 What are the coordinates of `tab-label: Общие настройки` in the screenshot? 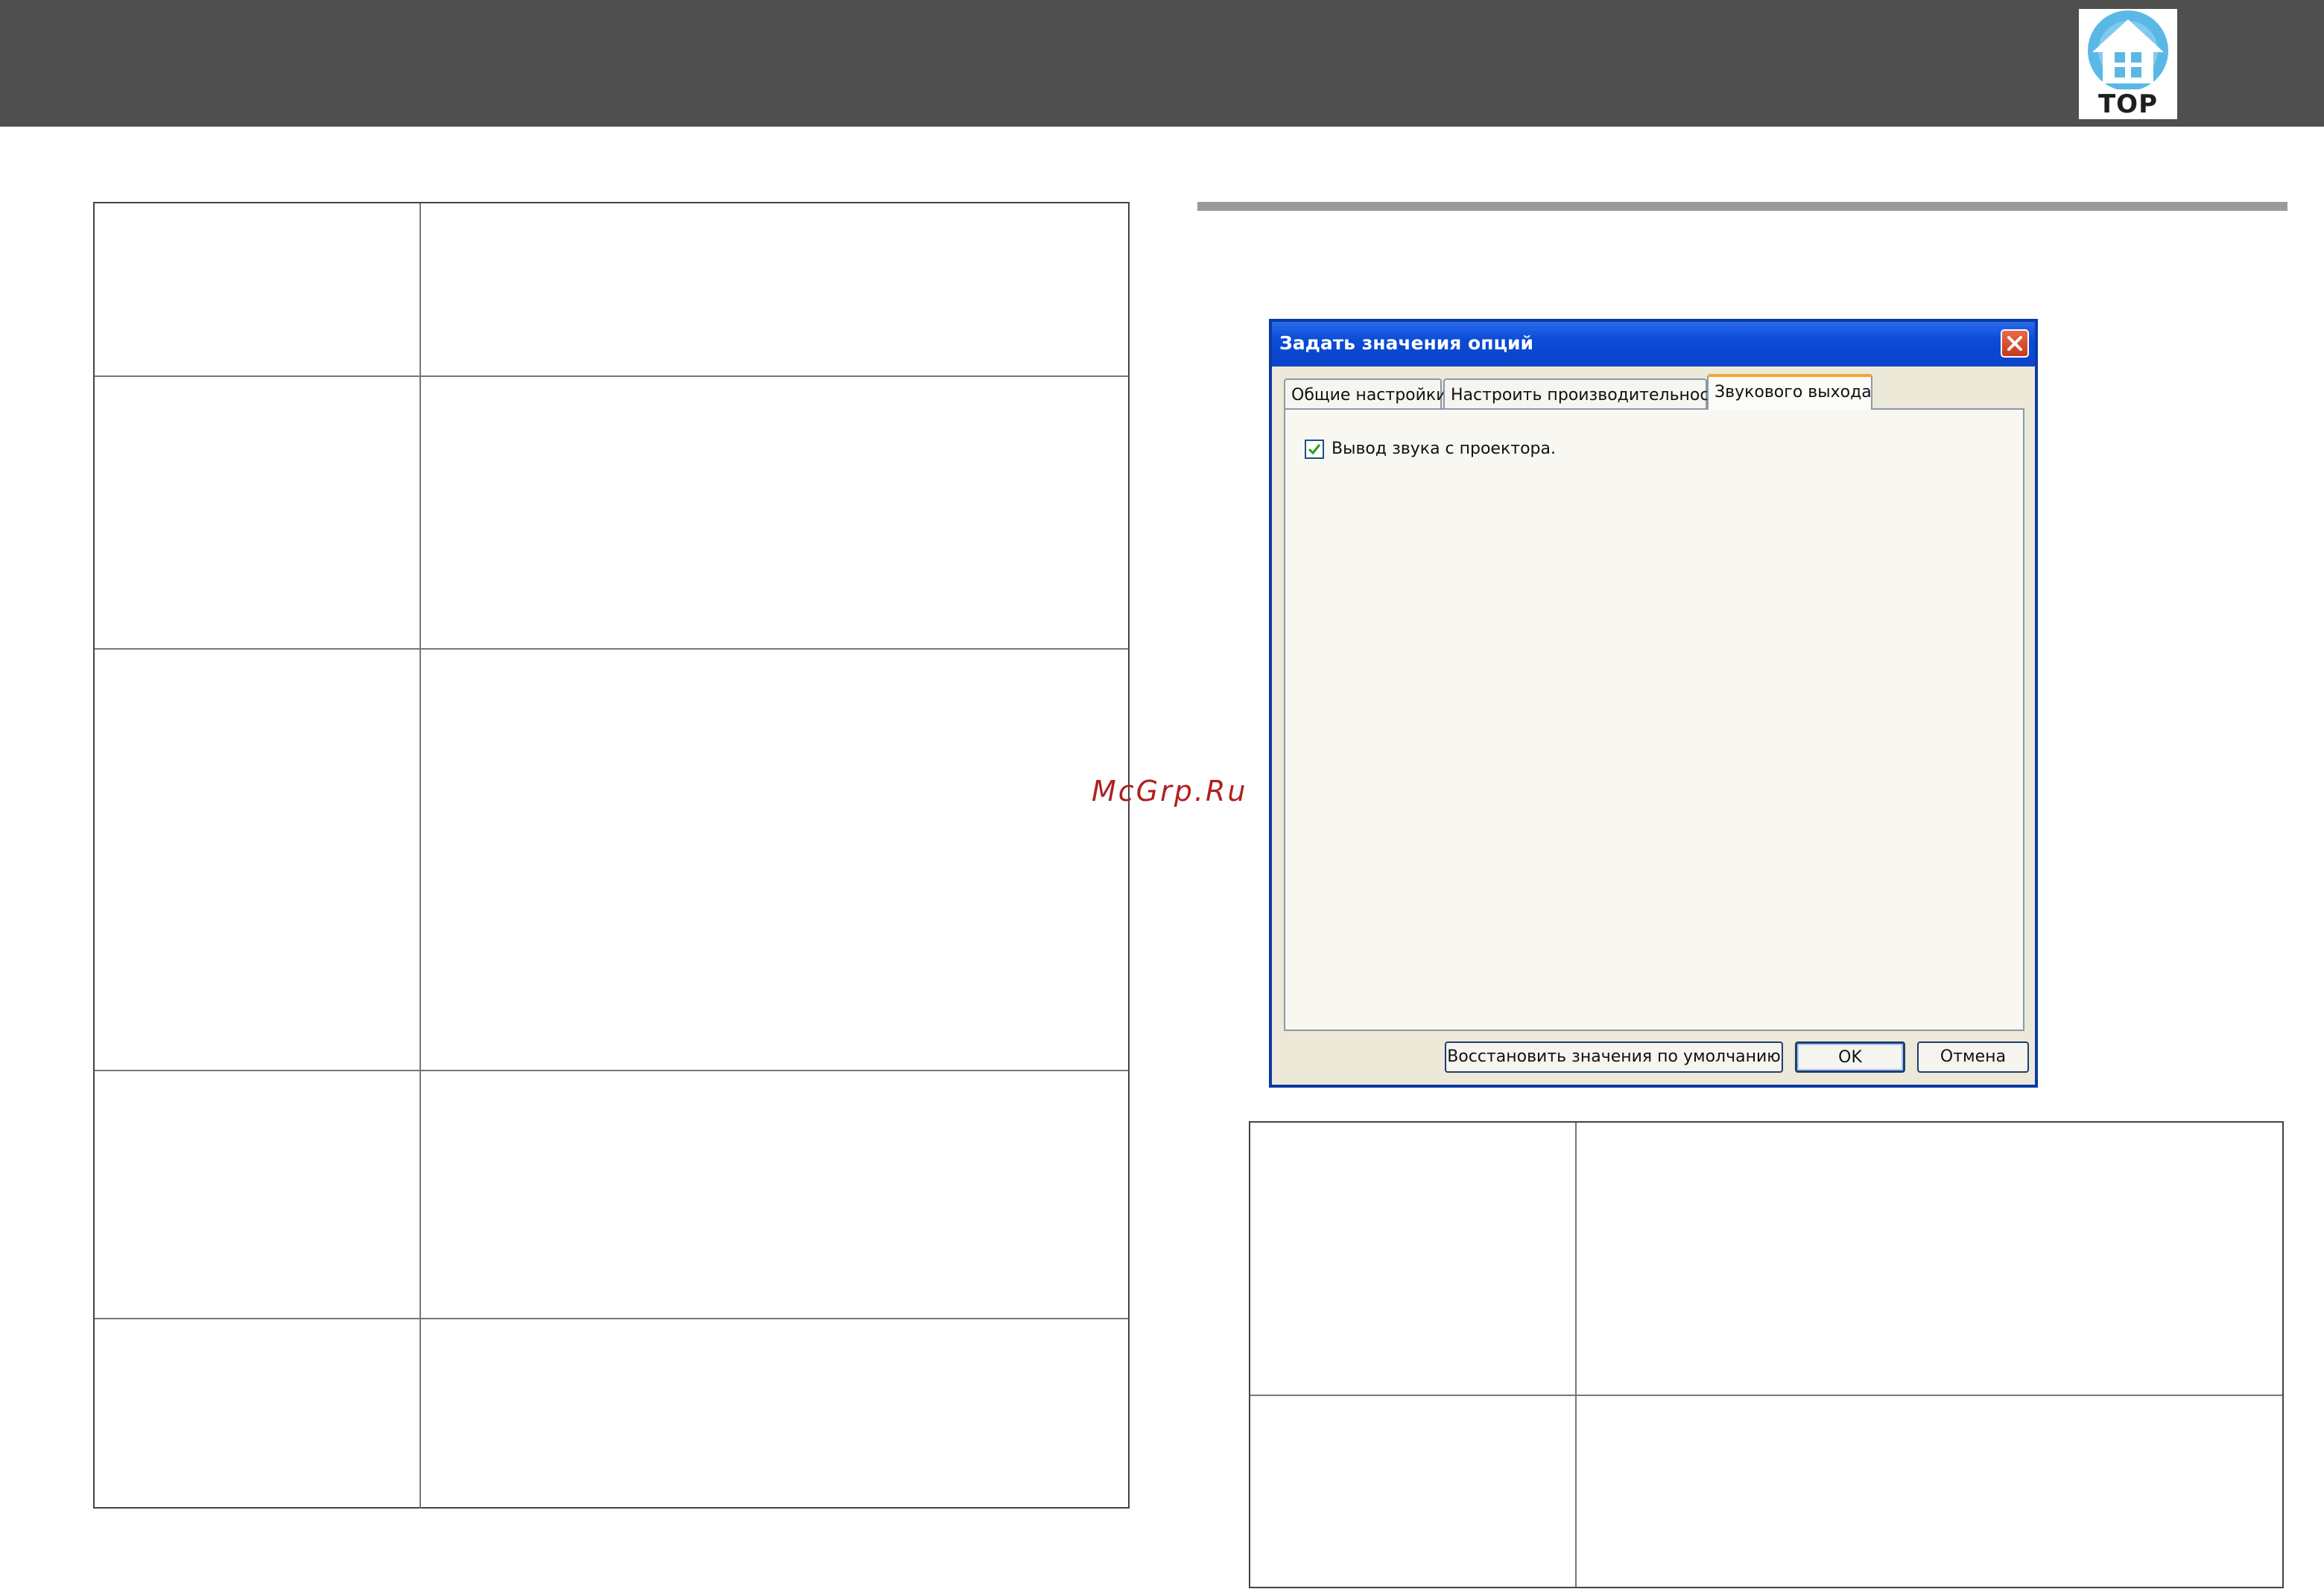 It's located at (1369, 396).